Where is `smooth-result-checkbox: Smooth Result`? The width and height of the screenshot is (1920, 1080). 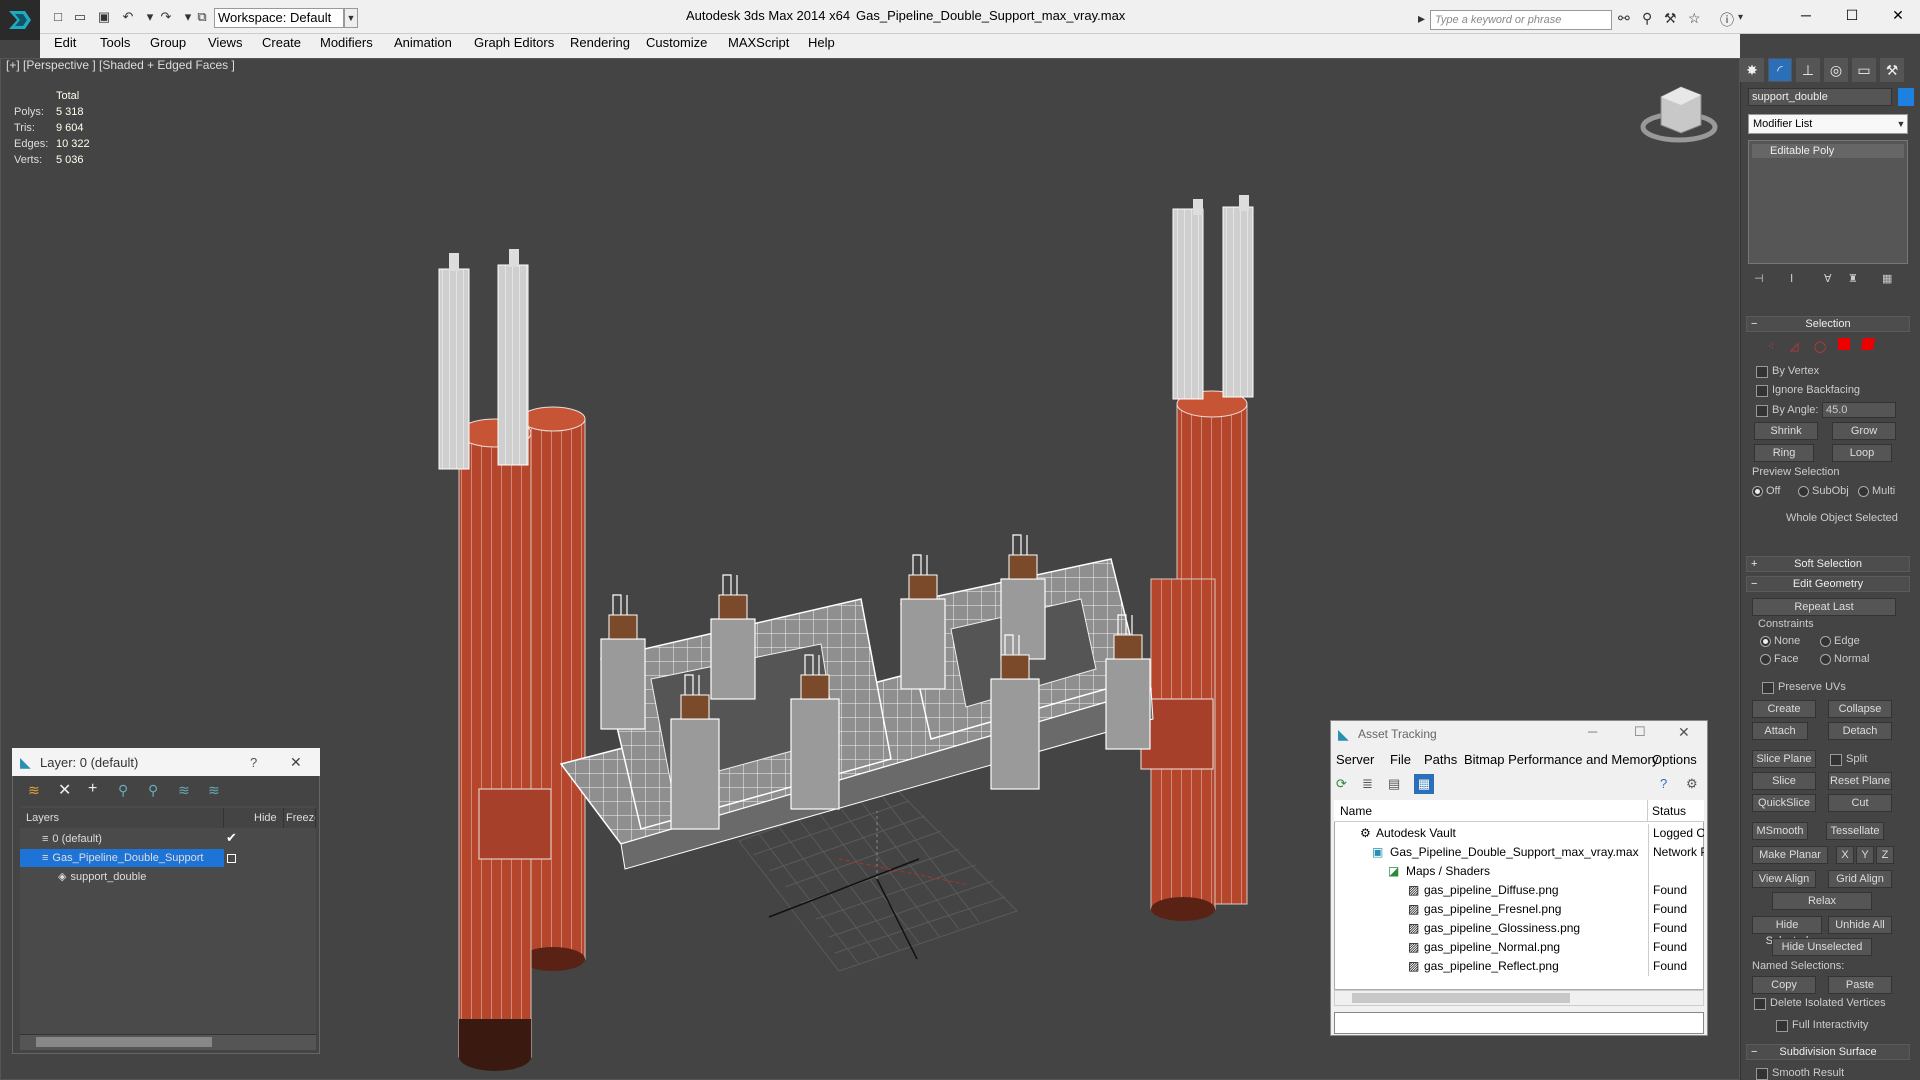 smooth-result-checkbox: Smooth Result is located at coordinates (1800, 1073).